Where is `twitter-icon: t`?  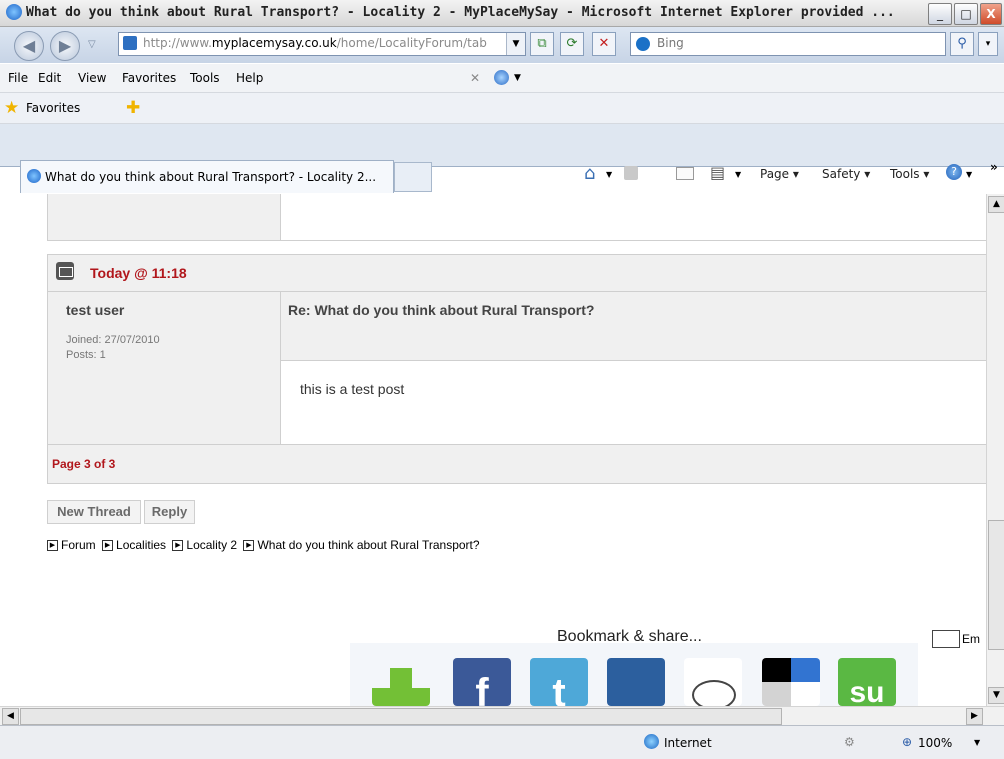
twitter-icon: t is located at coordinates (559, 682).